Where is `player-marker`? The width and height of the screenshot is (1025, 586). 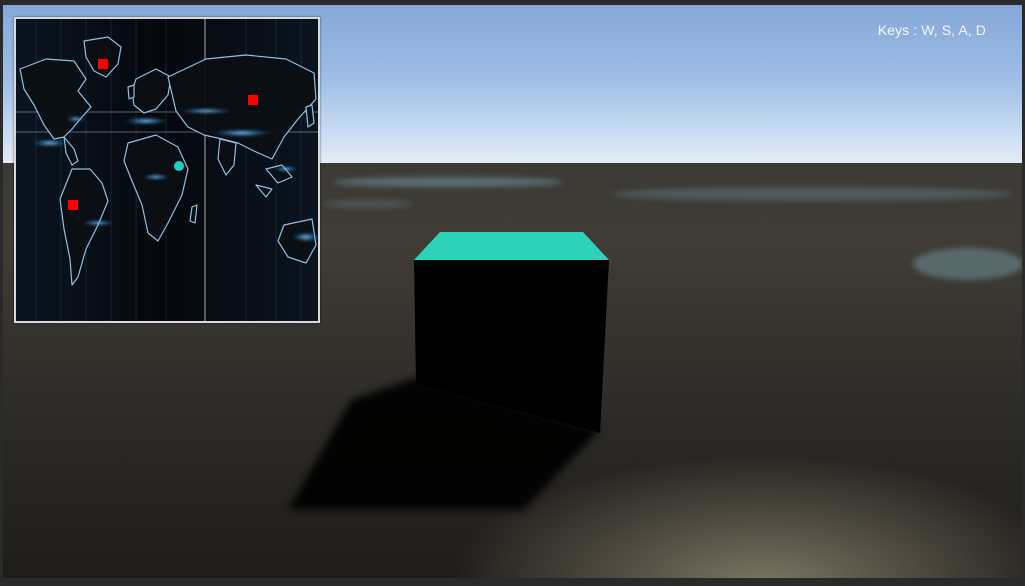
player-marker is located at coordinates (179, 166).